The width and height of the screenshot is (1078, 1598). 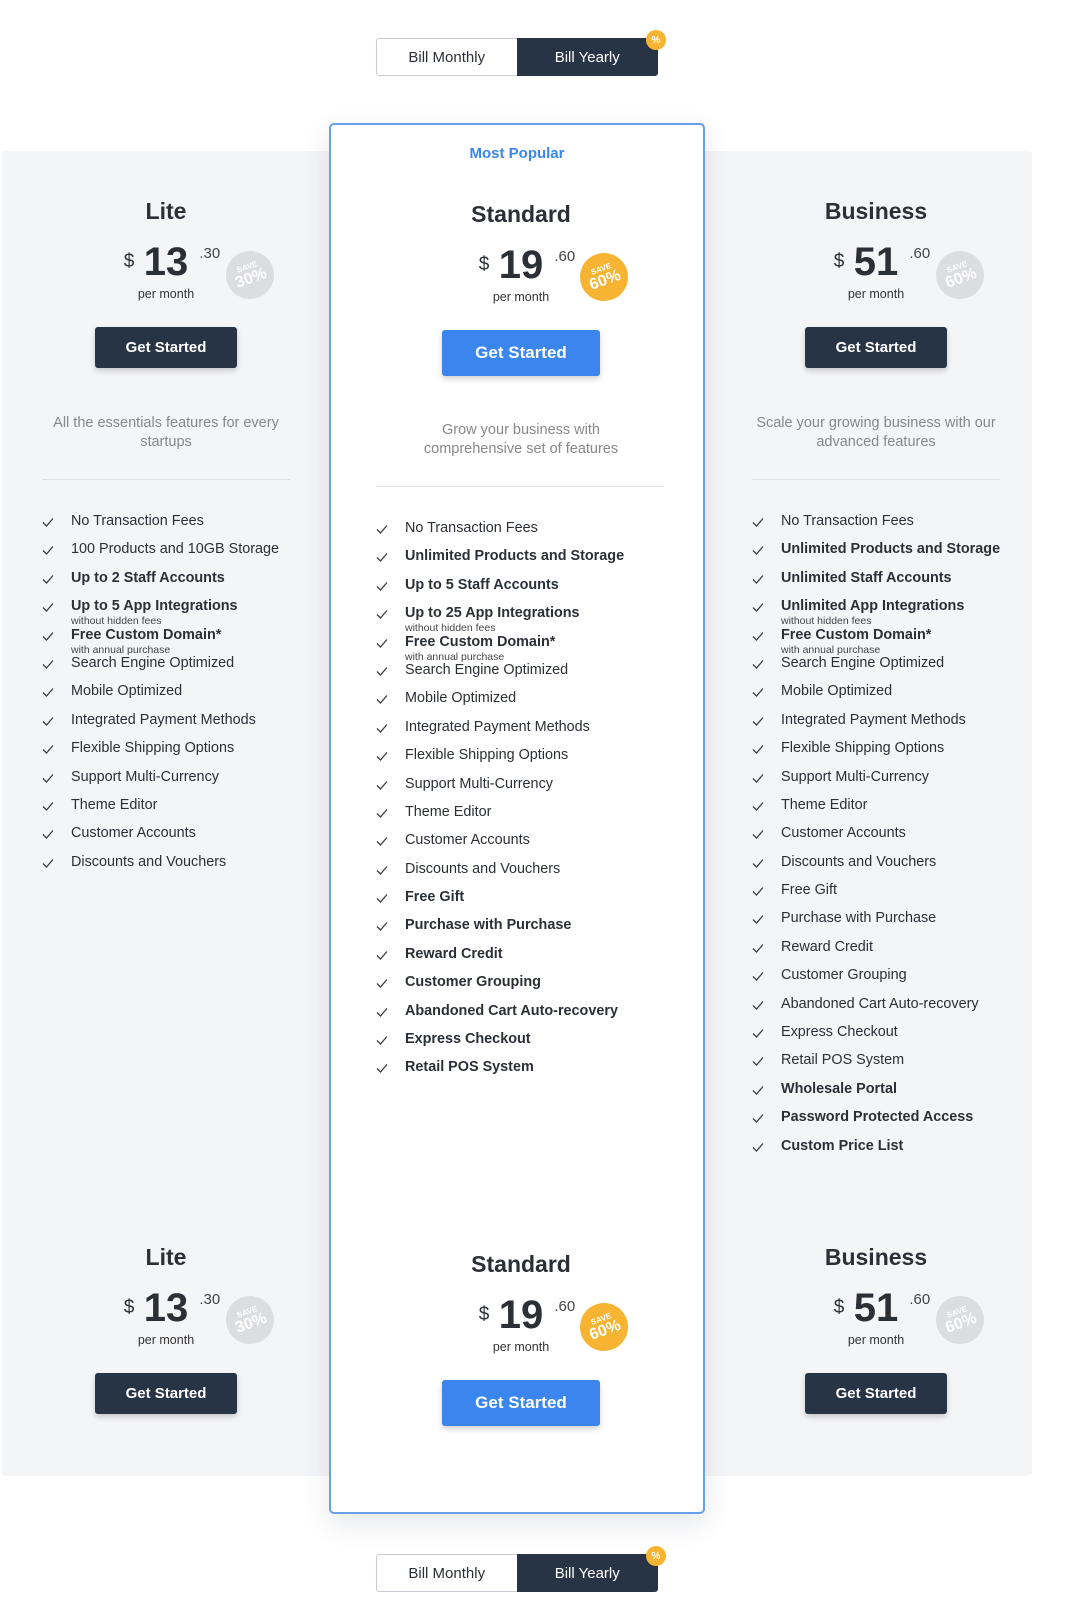 What do you see at coordinates (824, 804) in the screenshot?
I see `feature-label: Theme Editor` at bounding box center [824, 804].